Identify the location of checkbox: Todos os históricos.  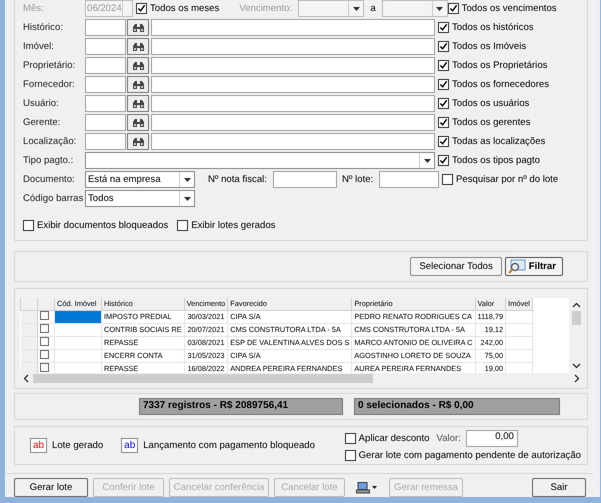
(486, 27).